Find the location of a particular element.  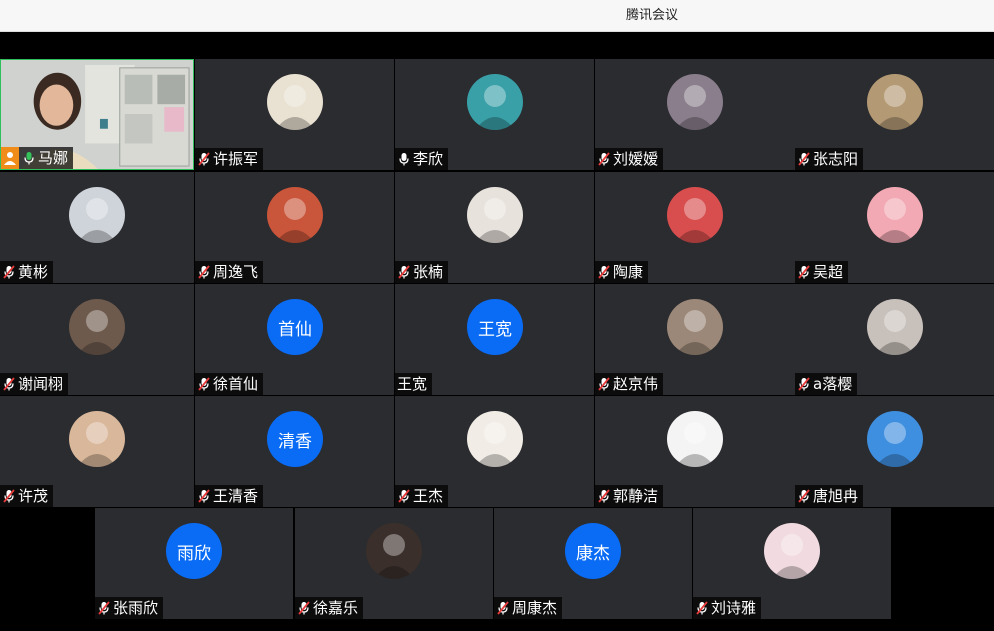

participant-name: 谢闻栩 is located at coordinates (41, 384).